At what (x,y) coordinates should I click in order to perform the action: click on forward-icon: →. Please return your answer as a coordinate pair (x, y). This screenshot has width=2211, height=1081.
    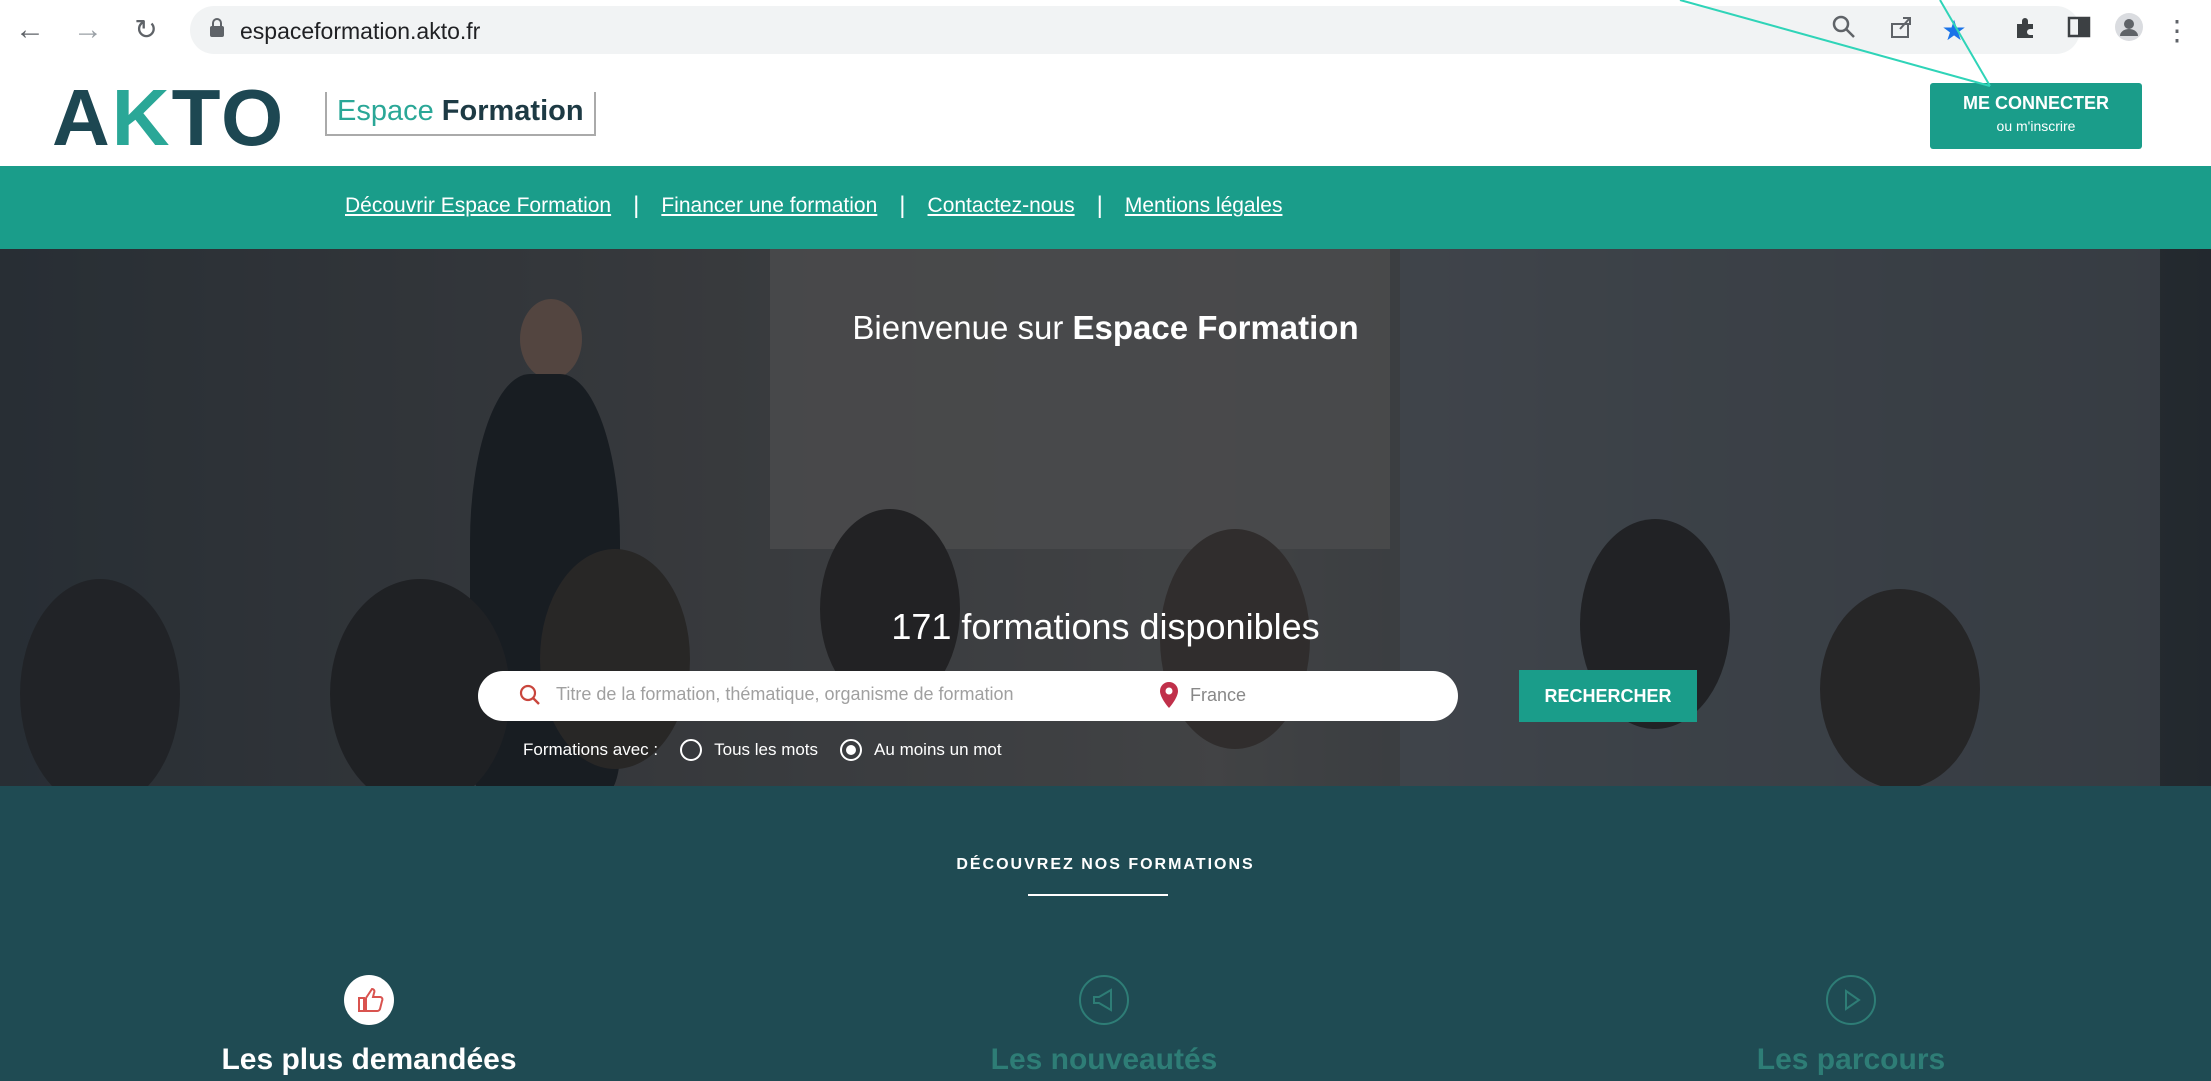
    Looking at the image, I should click on (88, 30).